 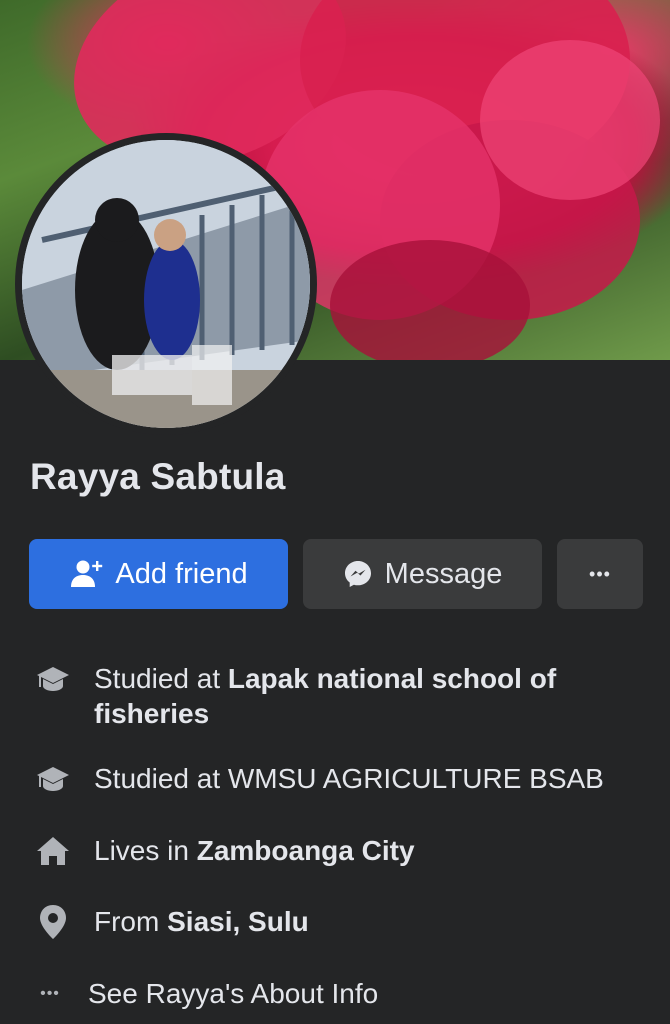 I want to click on message-button: Message, so click(x=422, y=574).